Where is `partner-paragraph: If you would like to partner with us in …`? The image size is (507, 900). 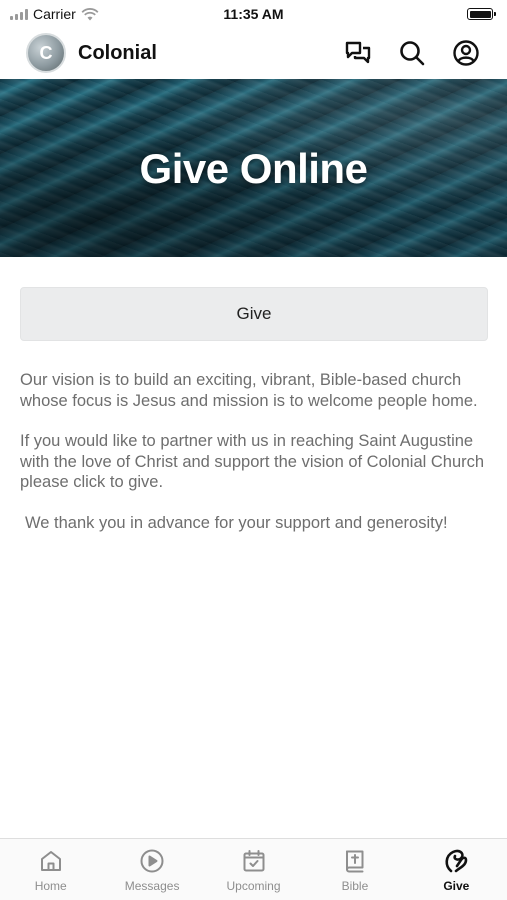
partner-paragraph: If you would like to partner with us in … is located at coordinates (252, 461).